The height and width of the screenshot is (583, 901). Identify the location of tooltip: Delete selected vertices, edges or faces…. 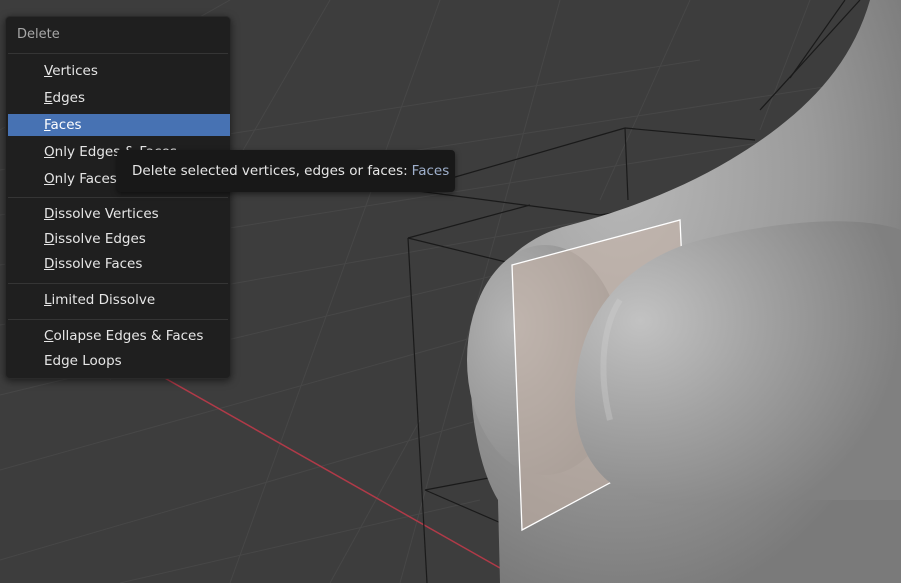
(286, 171).